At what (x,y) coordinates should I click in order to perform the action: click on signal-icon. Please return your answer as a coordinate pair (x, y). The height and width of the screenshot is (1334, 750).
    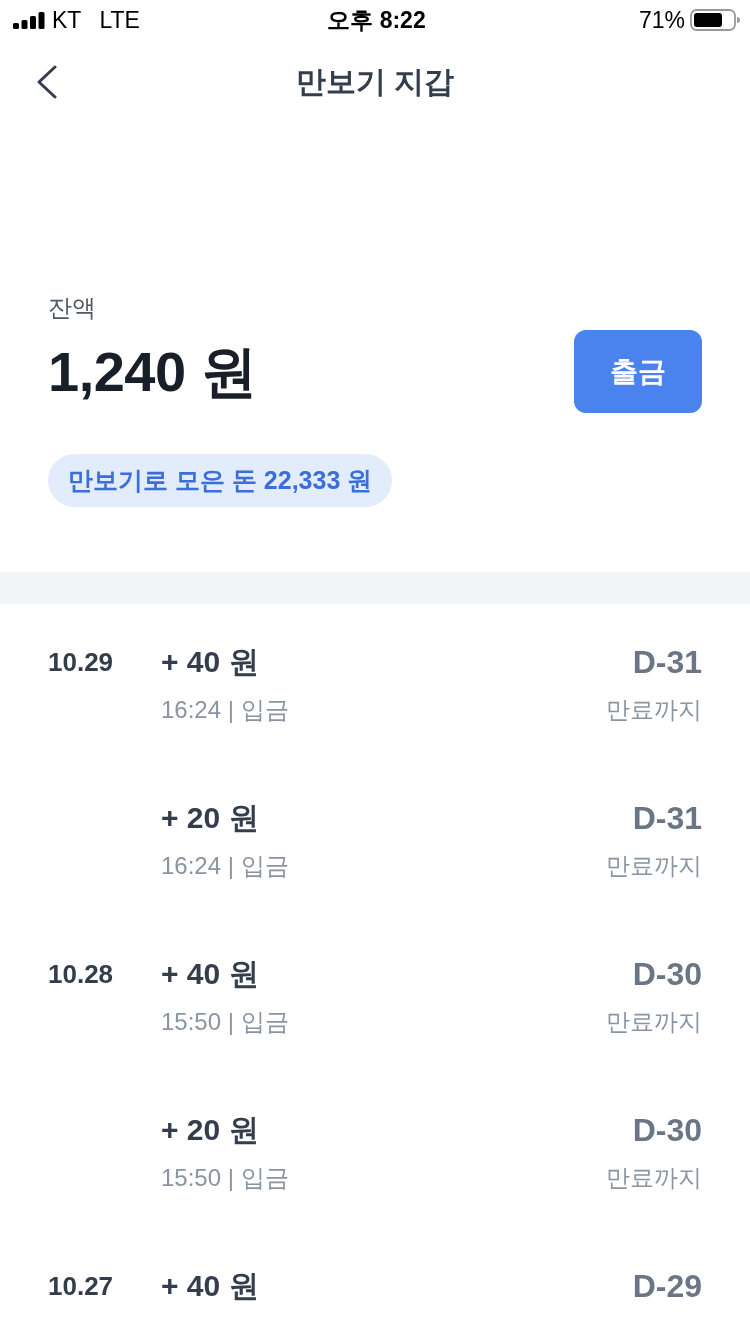
    Looking at the image, I should click on (29, 20).